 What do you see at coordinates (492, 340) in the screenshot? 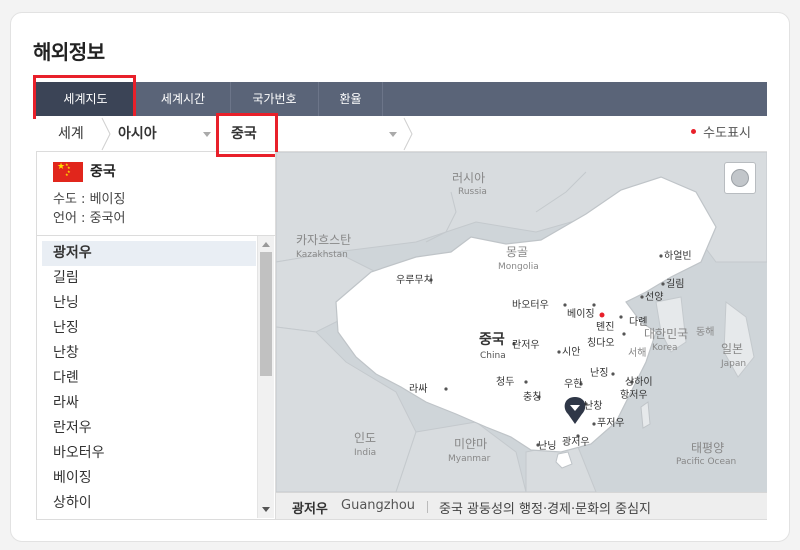
I see `map-label-china: 중국` at bounding box center [492, 340].